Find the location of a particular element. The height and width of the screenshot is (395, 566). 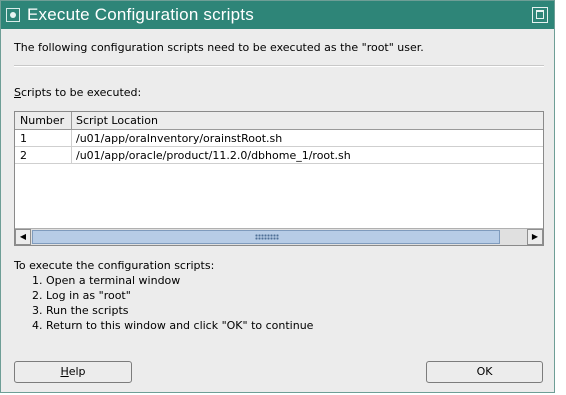

instruction-step: 3. Run the scripts is located at coordinates (80, 310).